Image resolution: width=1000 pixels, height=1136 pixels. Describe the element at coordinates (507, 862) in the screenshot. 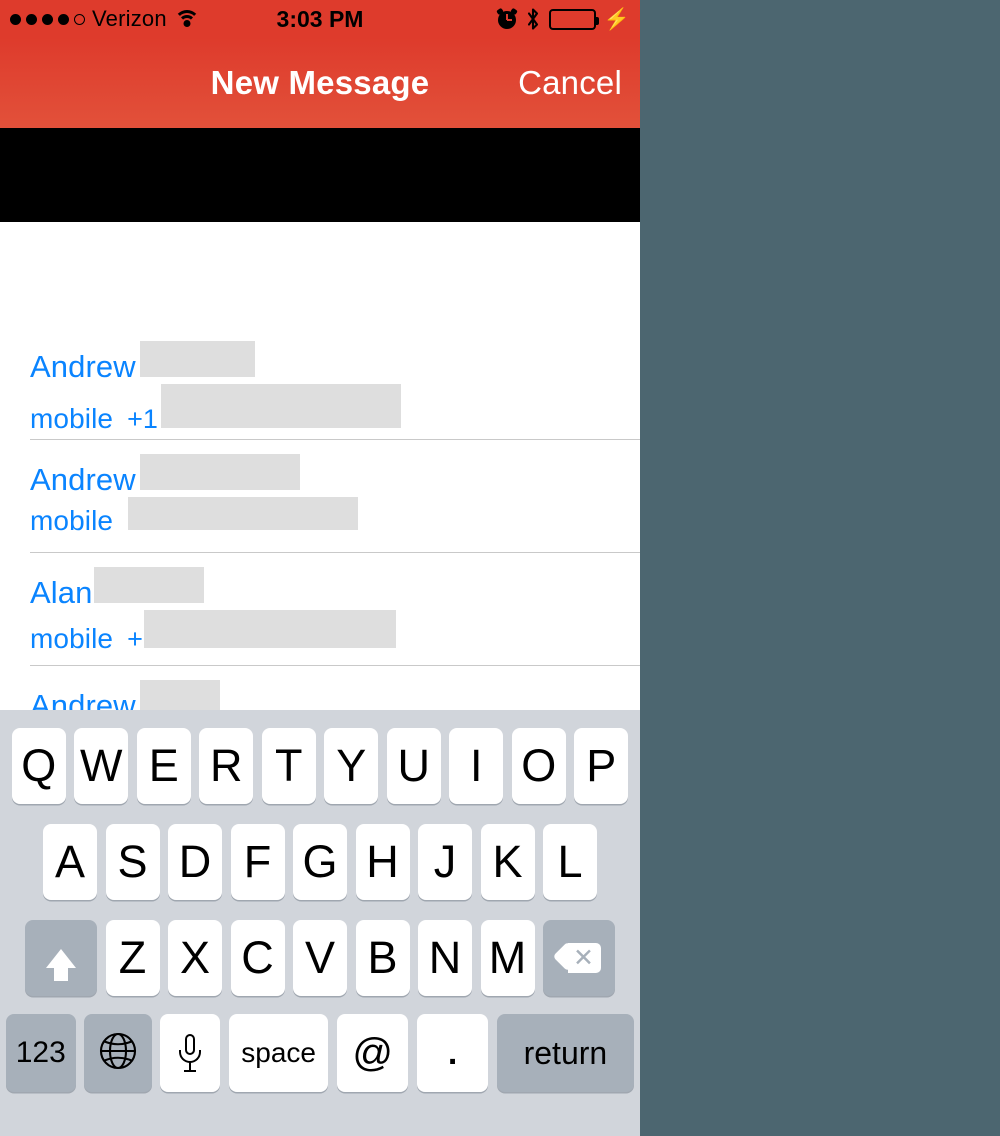

I see `key-k: K` at that location.